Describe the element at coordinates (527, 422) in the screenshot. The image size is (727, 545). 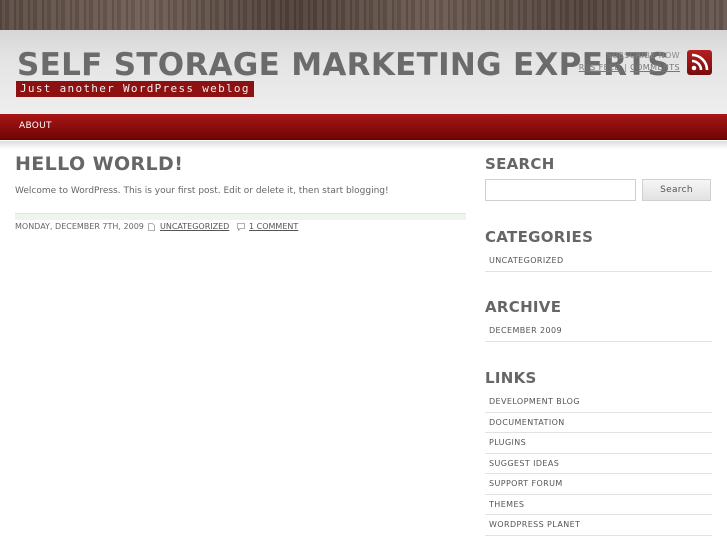
I see `link-documentation: DOCUMENTATION` at that location.